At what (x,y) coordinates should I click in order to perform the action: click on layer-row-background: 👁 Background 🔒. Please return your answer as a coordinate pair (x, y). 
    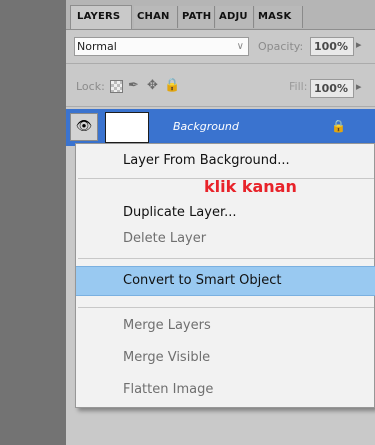
    Looking at the image, I should click on (220, 127).